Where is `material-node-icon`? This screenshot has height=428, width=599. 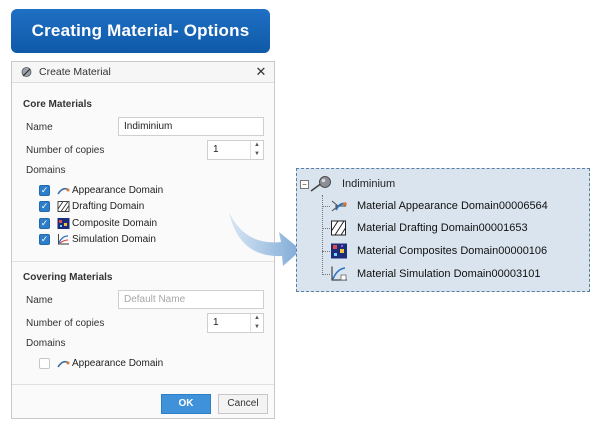
material-node-icon is located at coordinates (320, 184).